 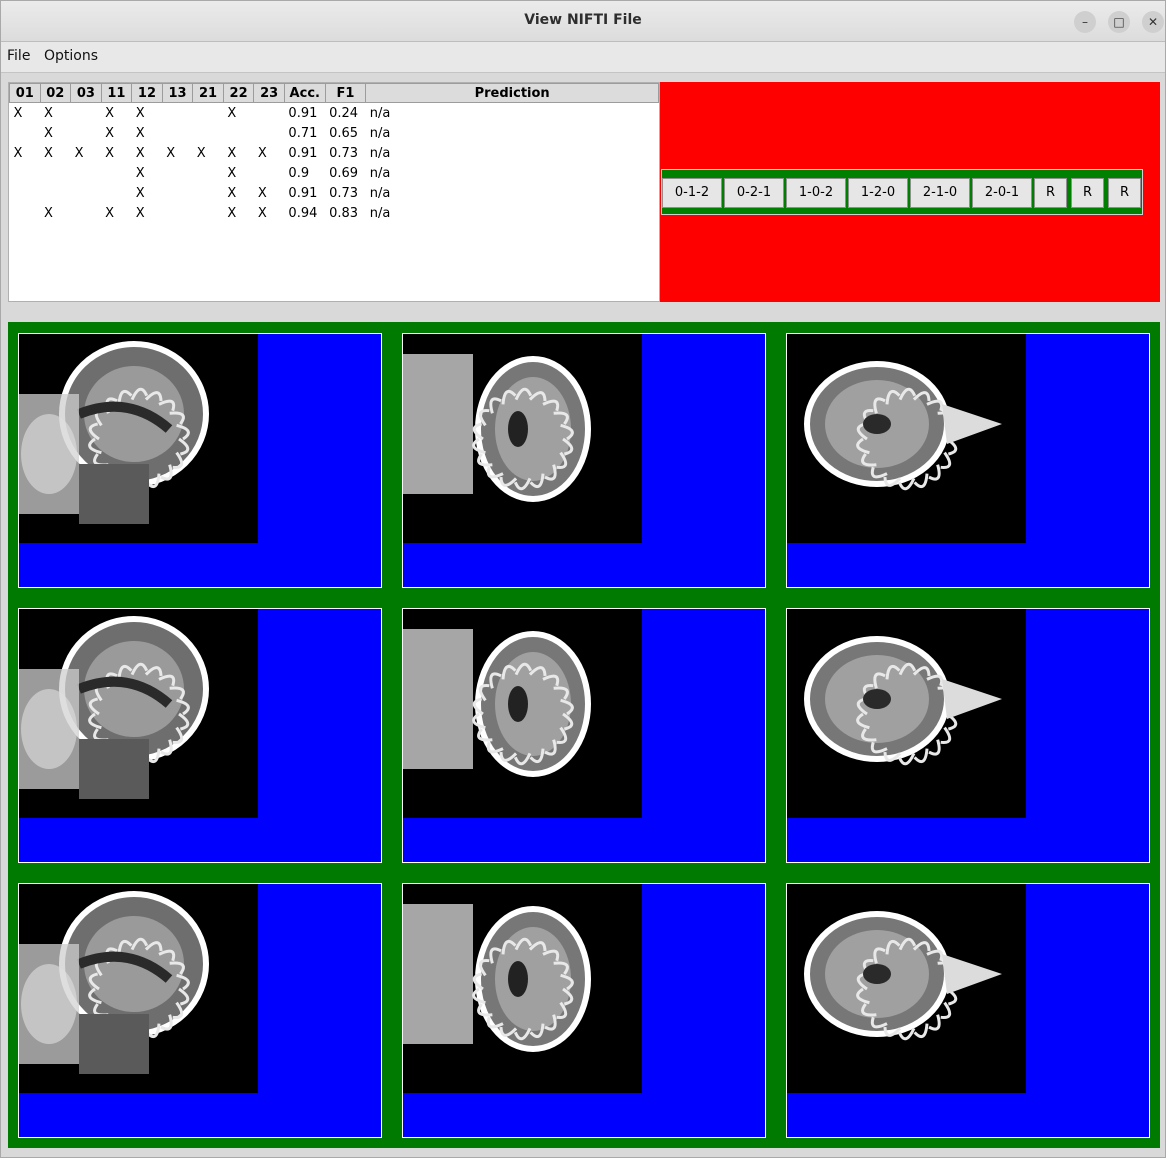 I want to click on table-cell: 0.24, so click(x=344, y=113).